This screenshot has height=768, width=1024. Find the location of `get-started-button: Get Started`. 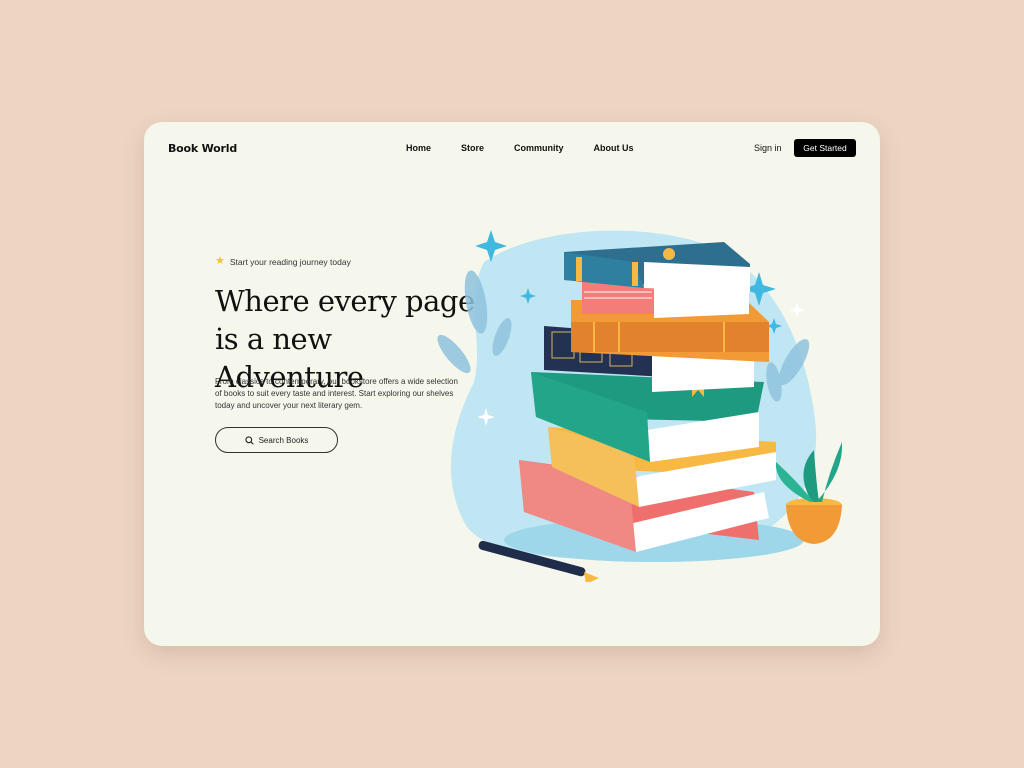

get-started-button: Get Started is located at coordinates (825, 148).